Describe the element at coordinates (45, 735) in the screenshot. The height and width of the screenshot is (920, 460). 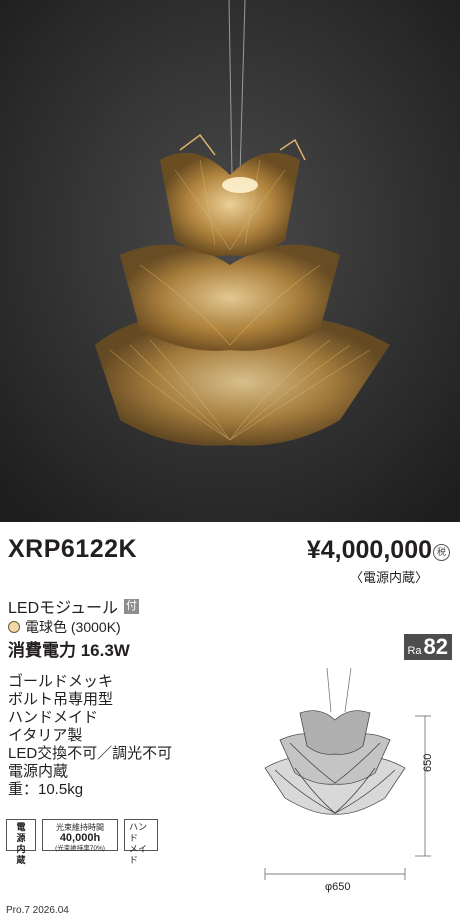
I see `list-item: イタリア製` at that location.